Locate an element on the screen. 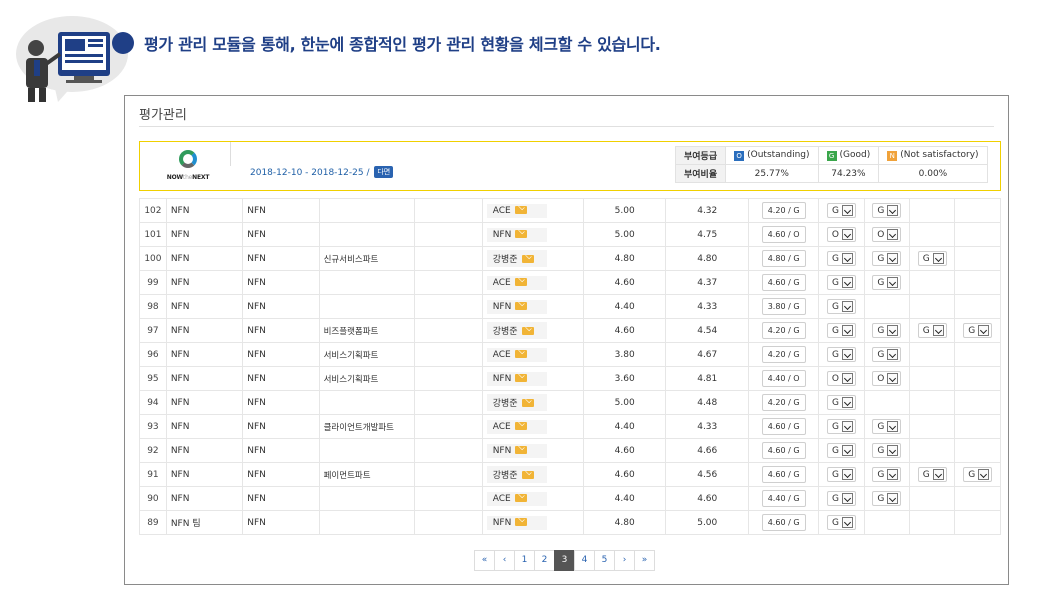  table-row: 91 NFN NFN 페이먼트파트 강병준 4.60 4.56 4.60 / GGGGG is located at coordinates (570, 474).